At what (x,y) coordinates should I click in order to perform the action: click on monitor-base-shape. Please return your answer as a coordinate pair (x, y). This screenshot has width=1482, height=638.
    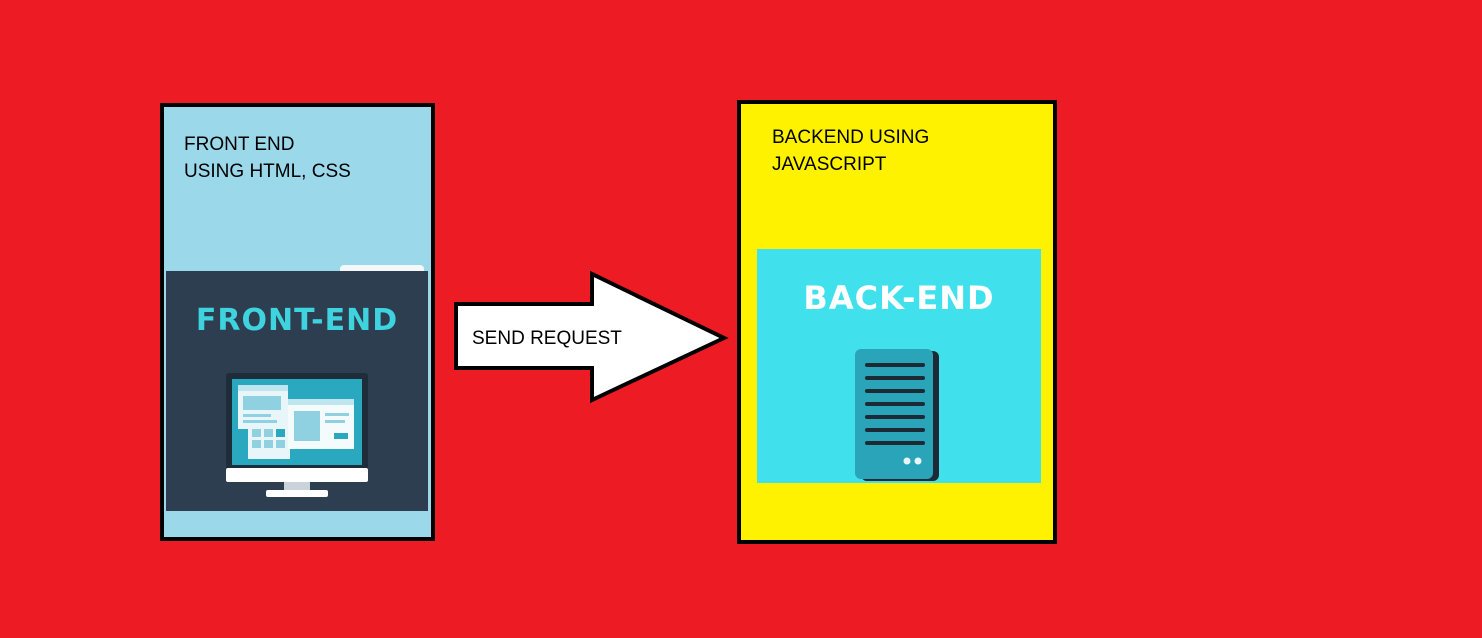
    Looking at the image, I should click on (297, 493).